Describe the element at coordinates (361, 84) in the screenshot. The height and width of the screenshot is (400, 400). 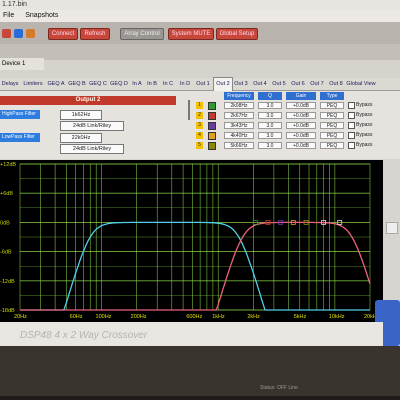
I see `tab-global-view: Global View` at that location.